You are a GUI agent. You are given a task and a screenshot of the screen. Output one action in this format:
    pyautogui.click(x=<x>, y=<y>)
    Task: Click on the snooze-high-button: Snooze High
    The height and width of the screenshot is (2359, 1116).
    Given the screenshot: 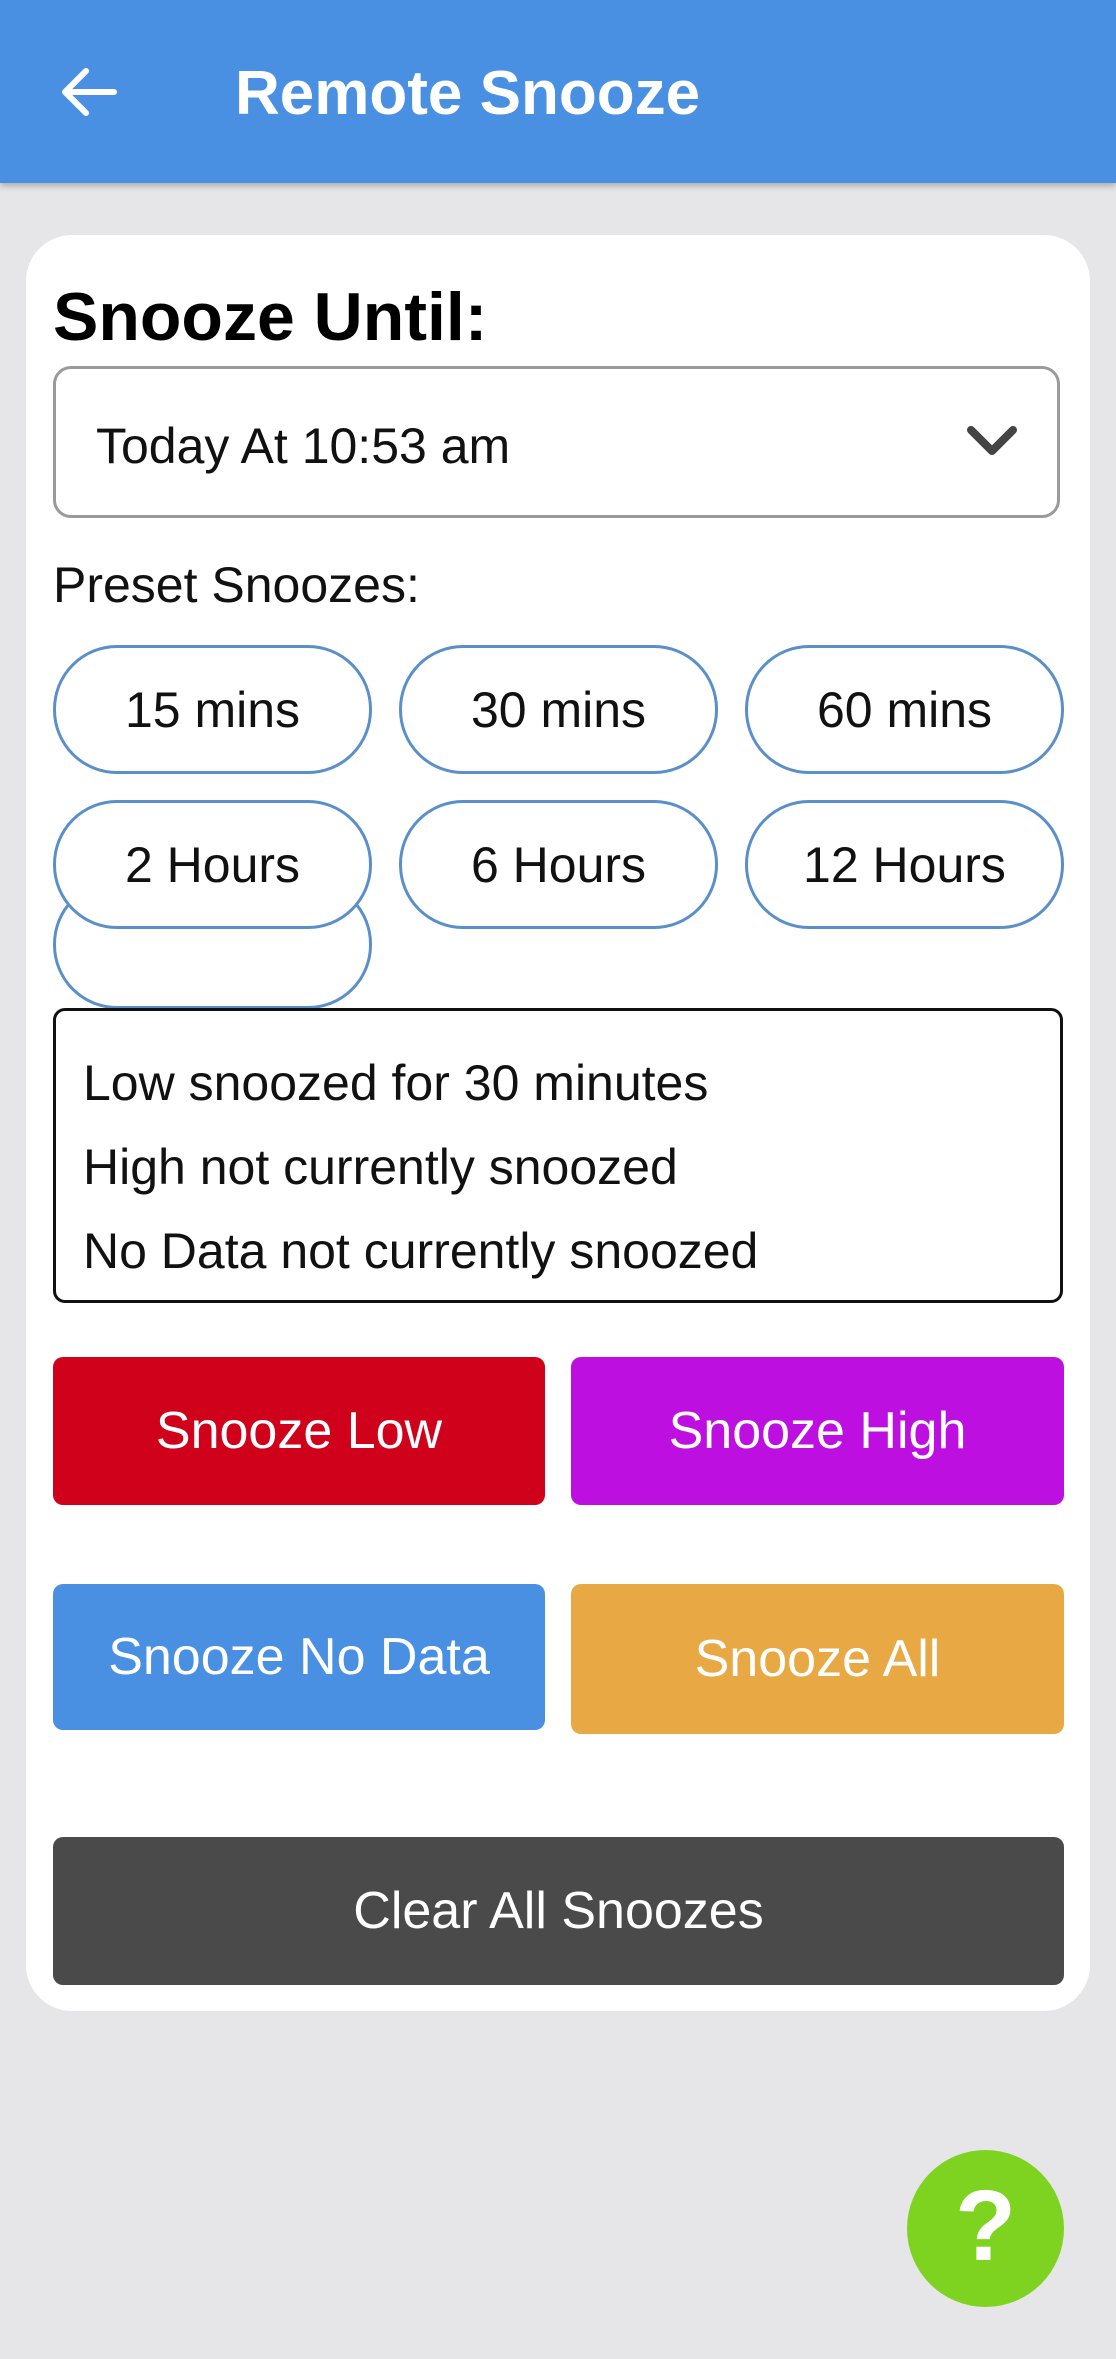 What is the action you would take?
    pyautogui.click(x=817, y=1431)
    